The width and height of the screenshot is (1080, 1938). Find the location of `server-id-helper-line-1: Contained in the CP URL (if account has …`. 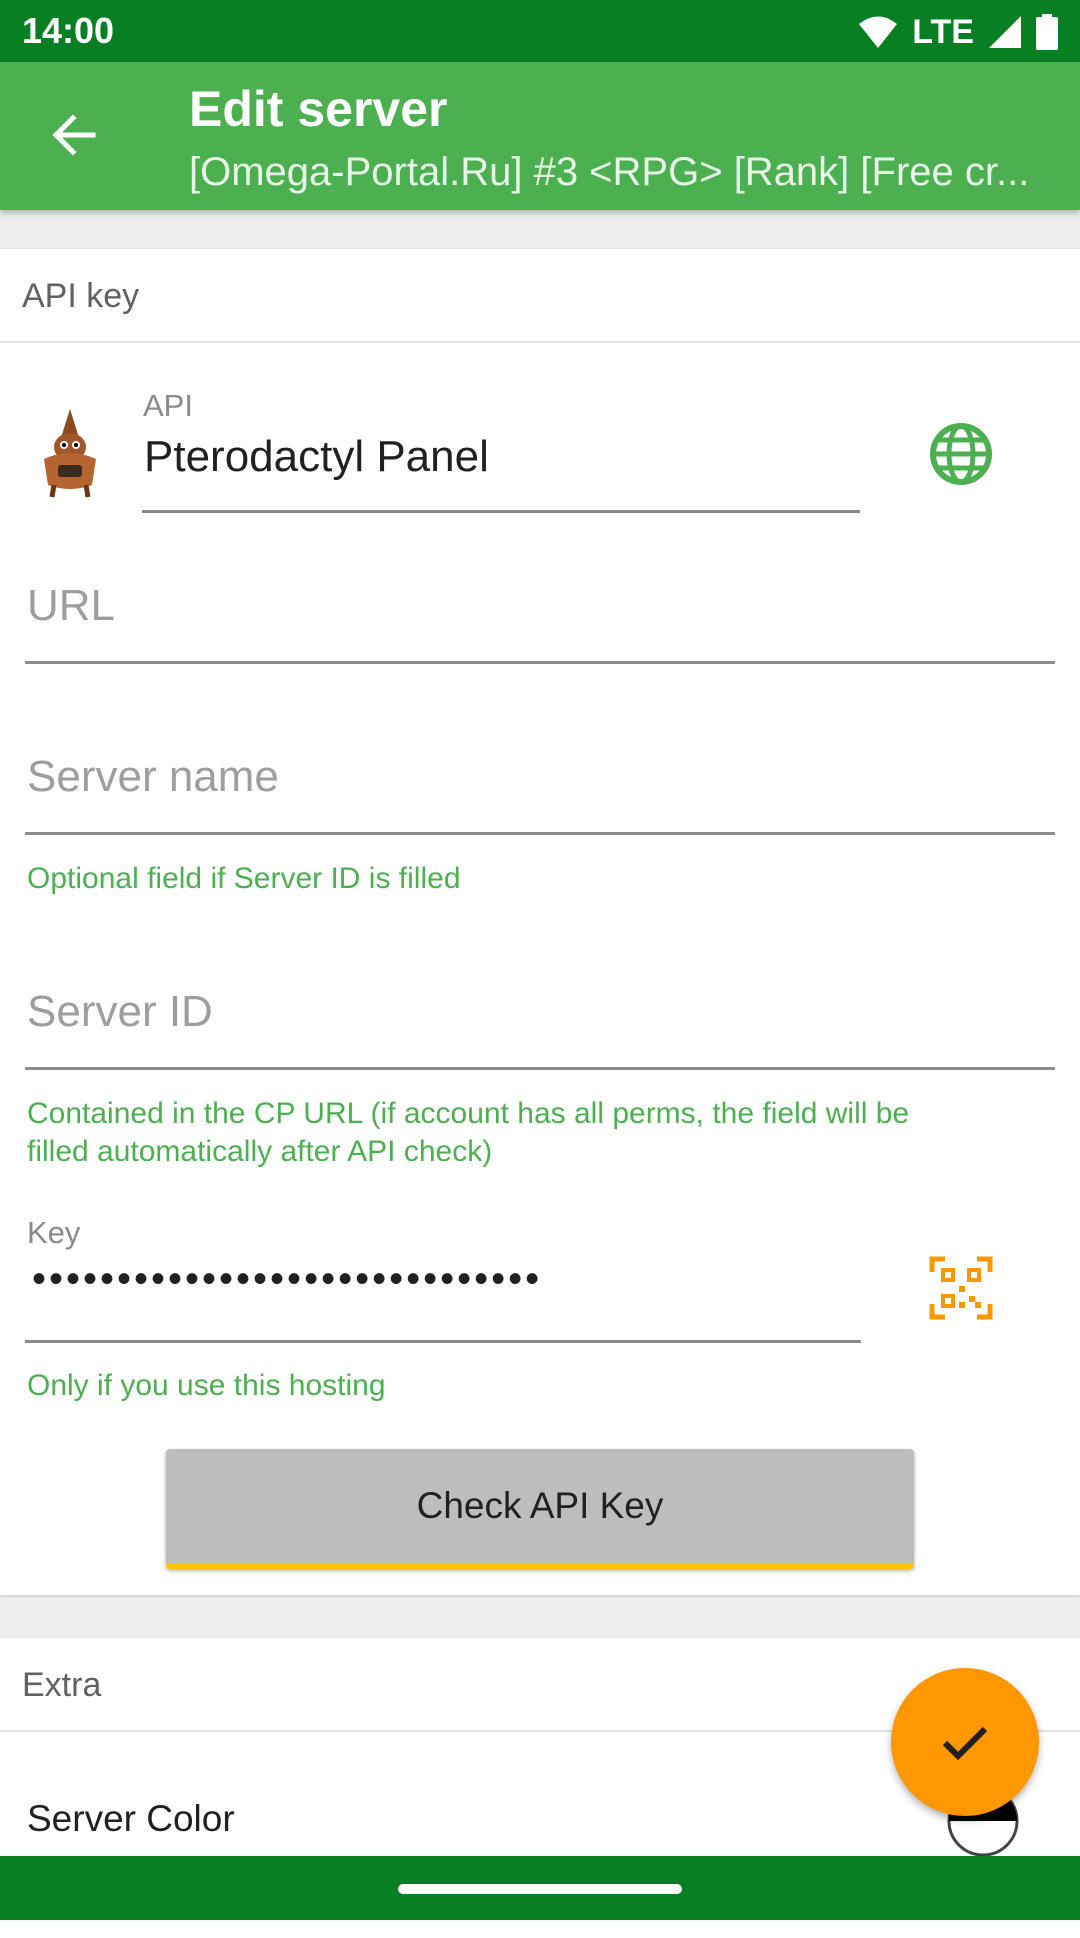

server-id-helper-line-1: Contained in the CP URL (if account has … is located at coordinates (468, 1113).